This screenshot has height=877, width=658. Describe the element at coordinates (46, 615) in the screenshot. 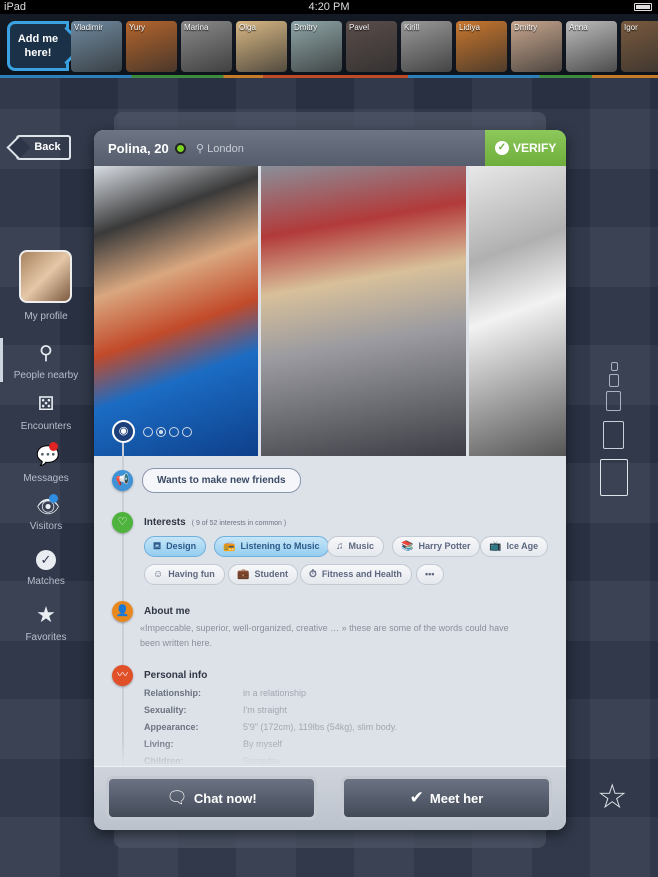

I see `star-icon: ★` at that location.